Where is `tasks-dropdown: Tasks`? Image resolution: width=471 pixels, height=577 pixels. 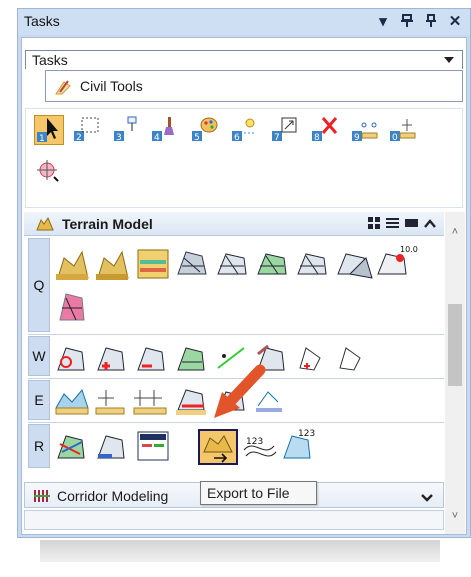 tasks-dropdown: Tasks is located at coordinates (244, 59).